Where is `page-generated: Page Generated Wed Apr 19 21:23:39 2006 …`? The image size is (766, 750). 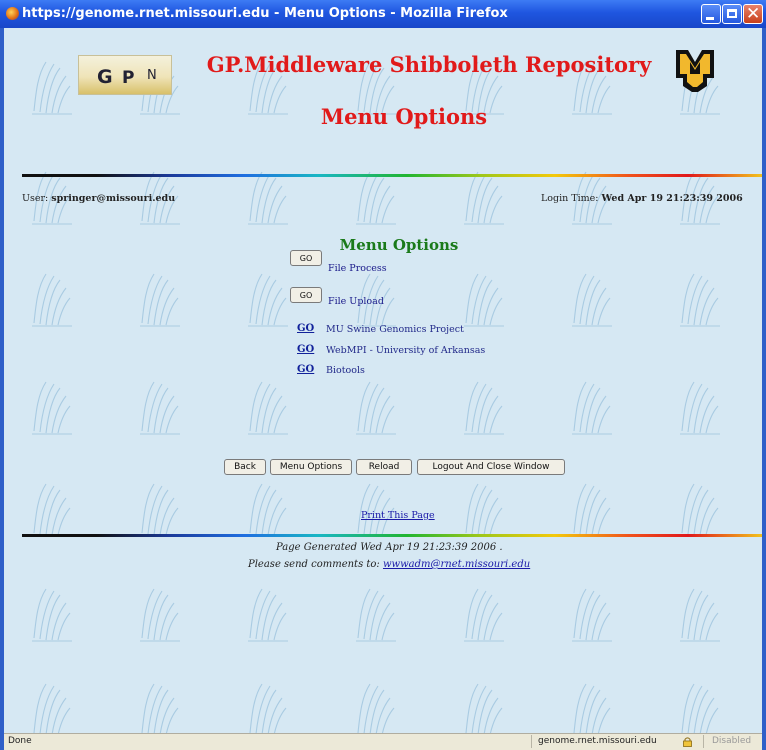 page-generated: Page Generated Wed Apr 19 21:23:39 2006 … is located at coordinates (389, 547).